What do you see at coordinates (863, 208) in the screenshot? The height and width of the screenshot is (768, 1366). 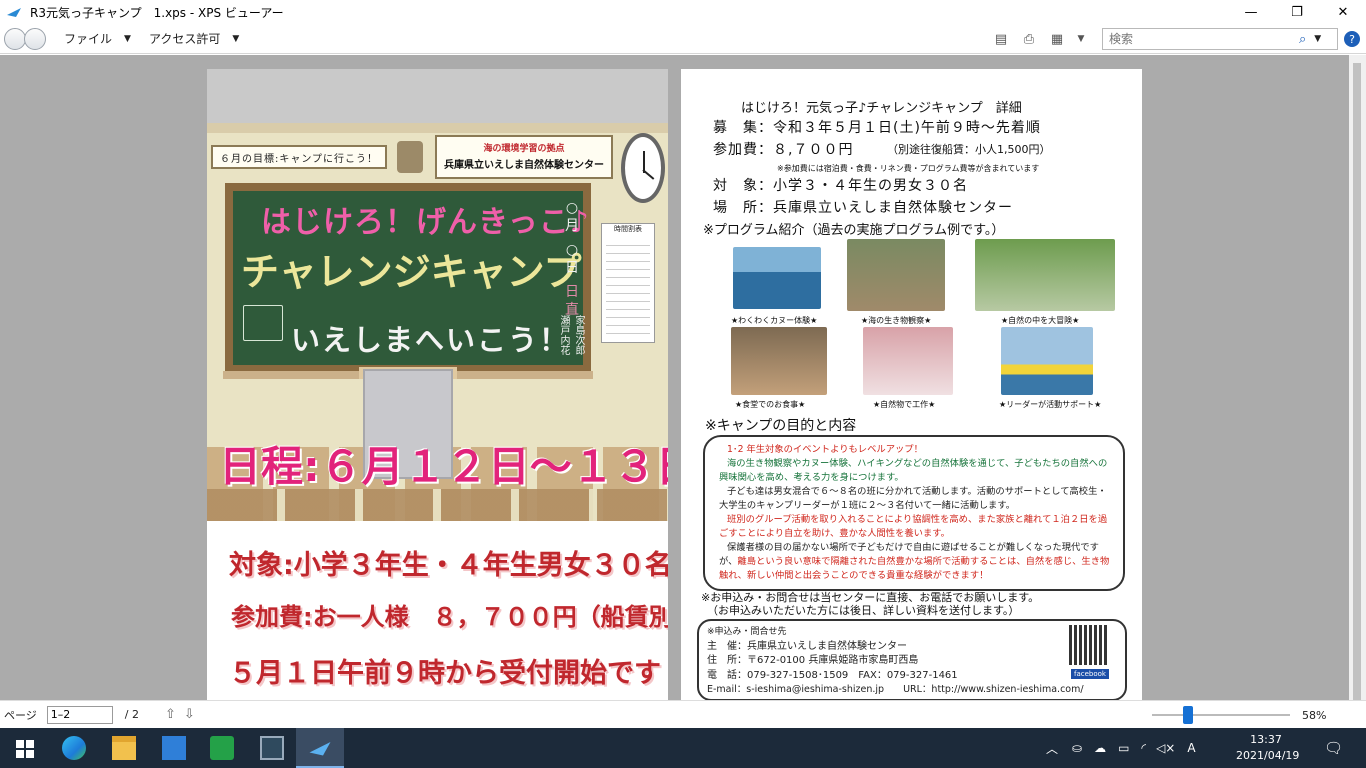 I see `place-line: 場 所：兵庫県立いえしま自然体験センター` at bounding box center [863, 208].